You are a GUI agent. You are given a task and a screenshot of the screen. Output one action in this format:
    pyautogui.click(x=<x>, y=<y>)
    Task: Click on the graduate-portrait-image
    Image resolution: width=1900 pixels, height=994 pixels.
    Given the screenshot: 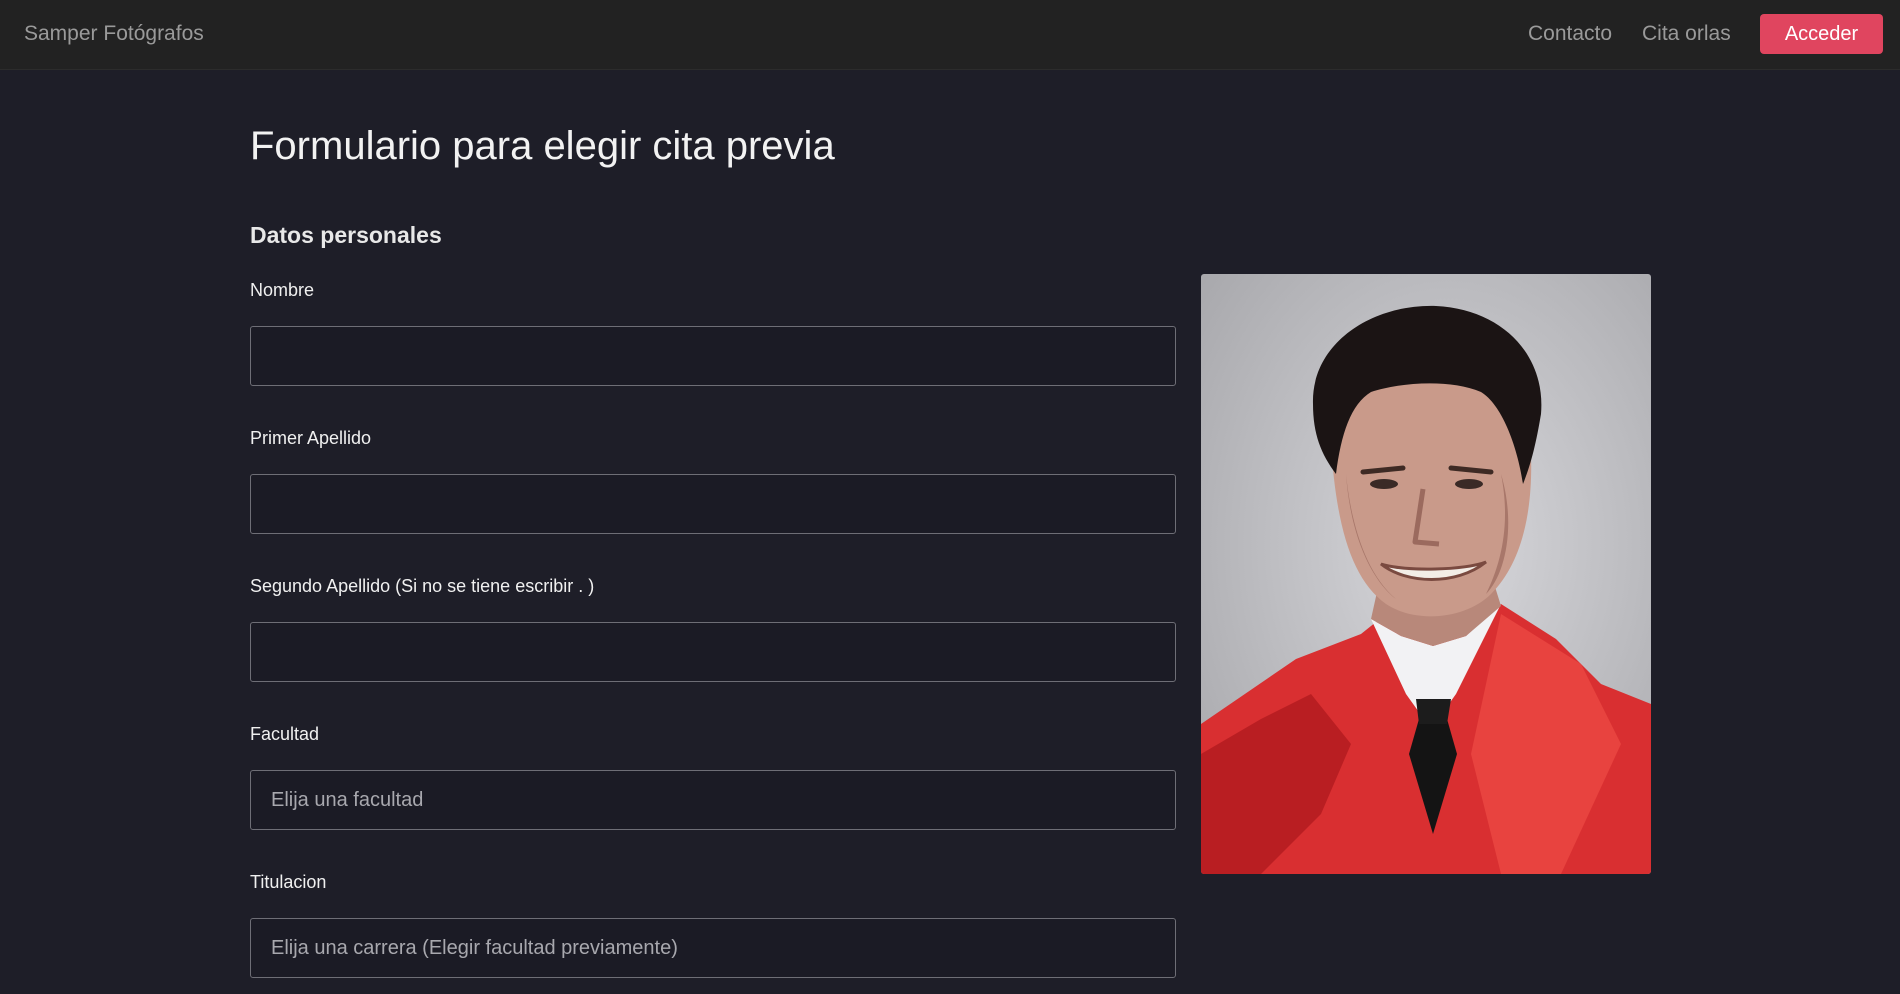 What is the action you would take?
    pyautogui.click(x=1426, y=574)
    